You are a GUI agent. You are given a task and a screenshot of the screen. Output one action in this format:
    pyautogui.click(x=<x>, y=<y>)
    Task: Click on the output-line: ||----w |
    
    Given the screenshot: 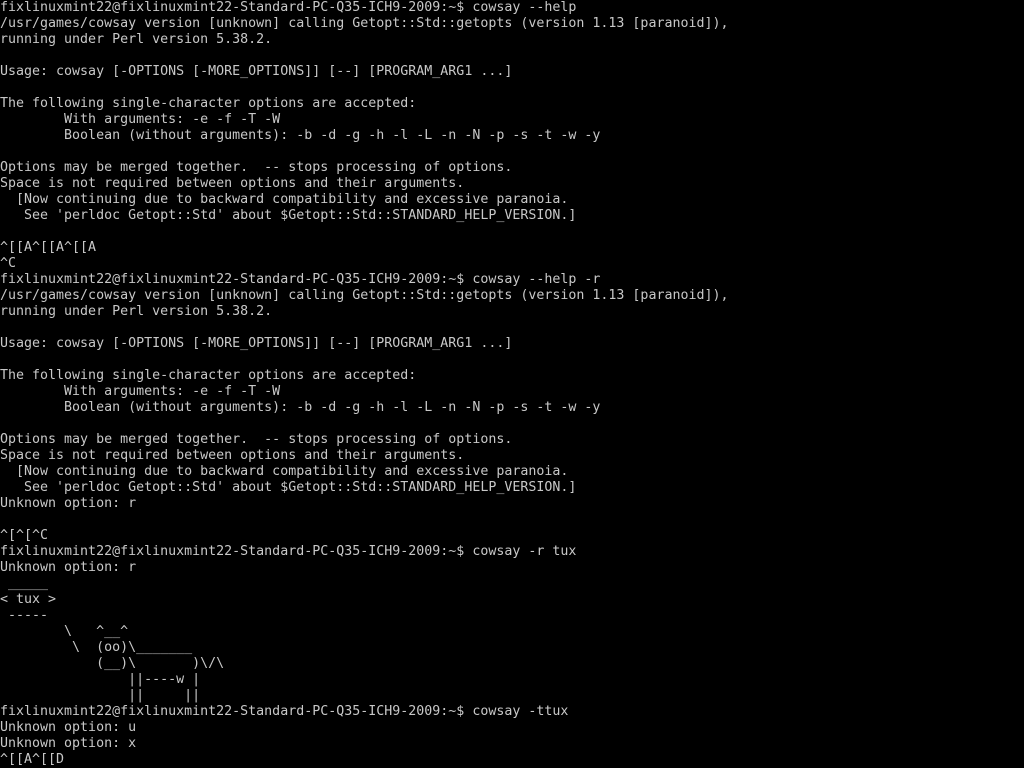 What is the action you would take?
    pyautogui.click(x=100, y=679)
    